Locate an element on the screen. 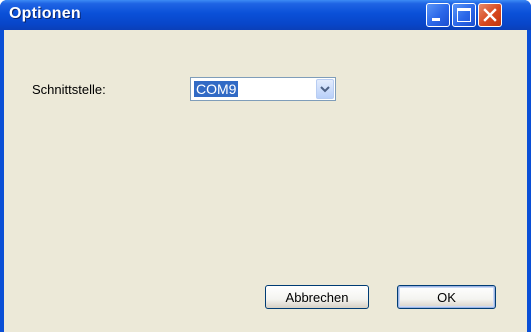 The width and height of the screenshot is (531, 332). close-icon is located at coordinates (490, 15).